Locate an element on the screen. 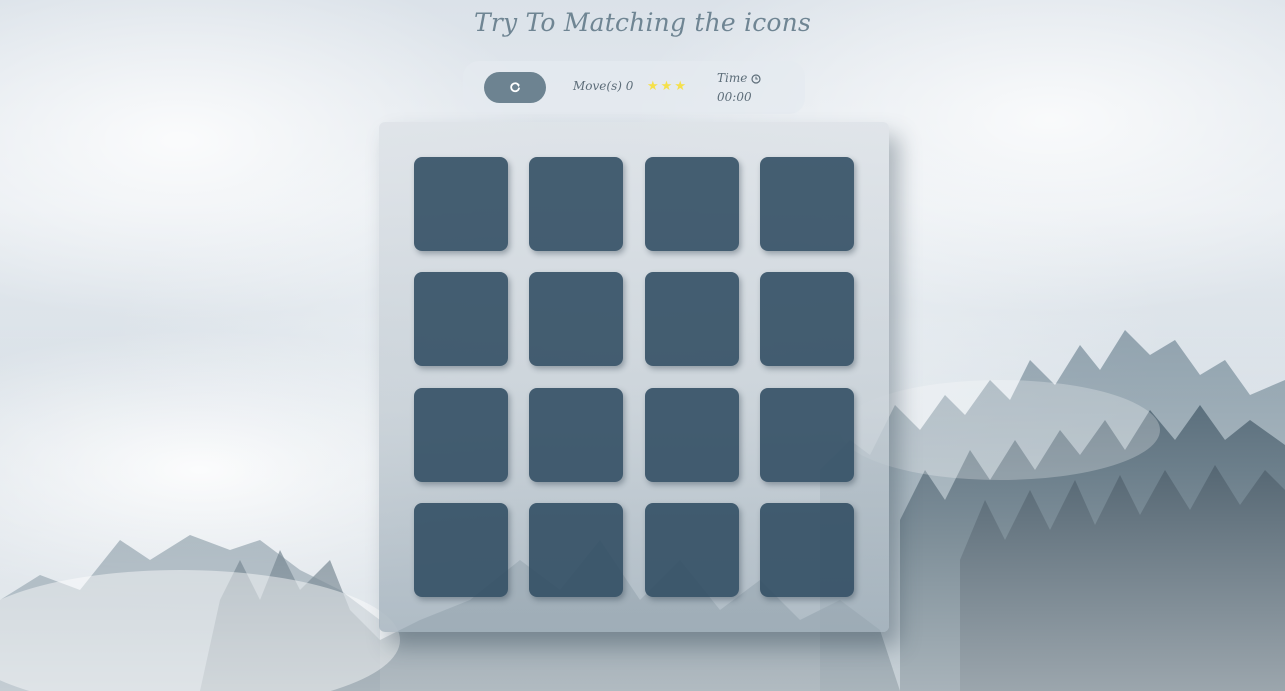 Image resolution: width=1285 pixels, height=691 pixels. restart-icon is located at coordinates (515, 86).